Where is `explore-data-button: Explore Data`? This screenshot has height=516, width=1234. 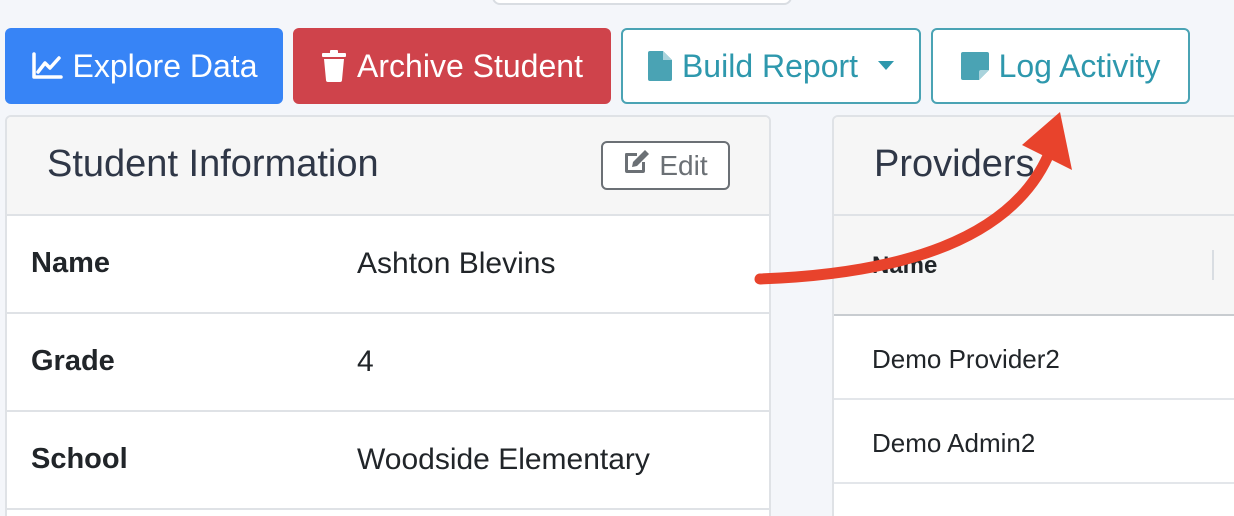
explore-data-button: Explore Data is located at coordinates (144, 66).